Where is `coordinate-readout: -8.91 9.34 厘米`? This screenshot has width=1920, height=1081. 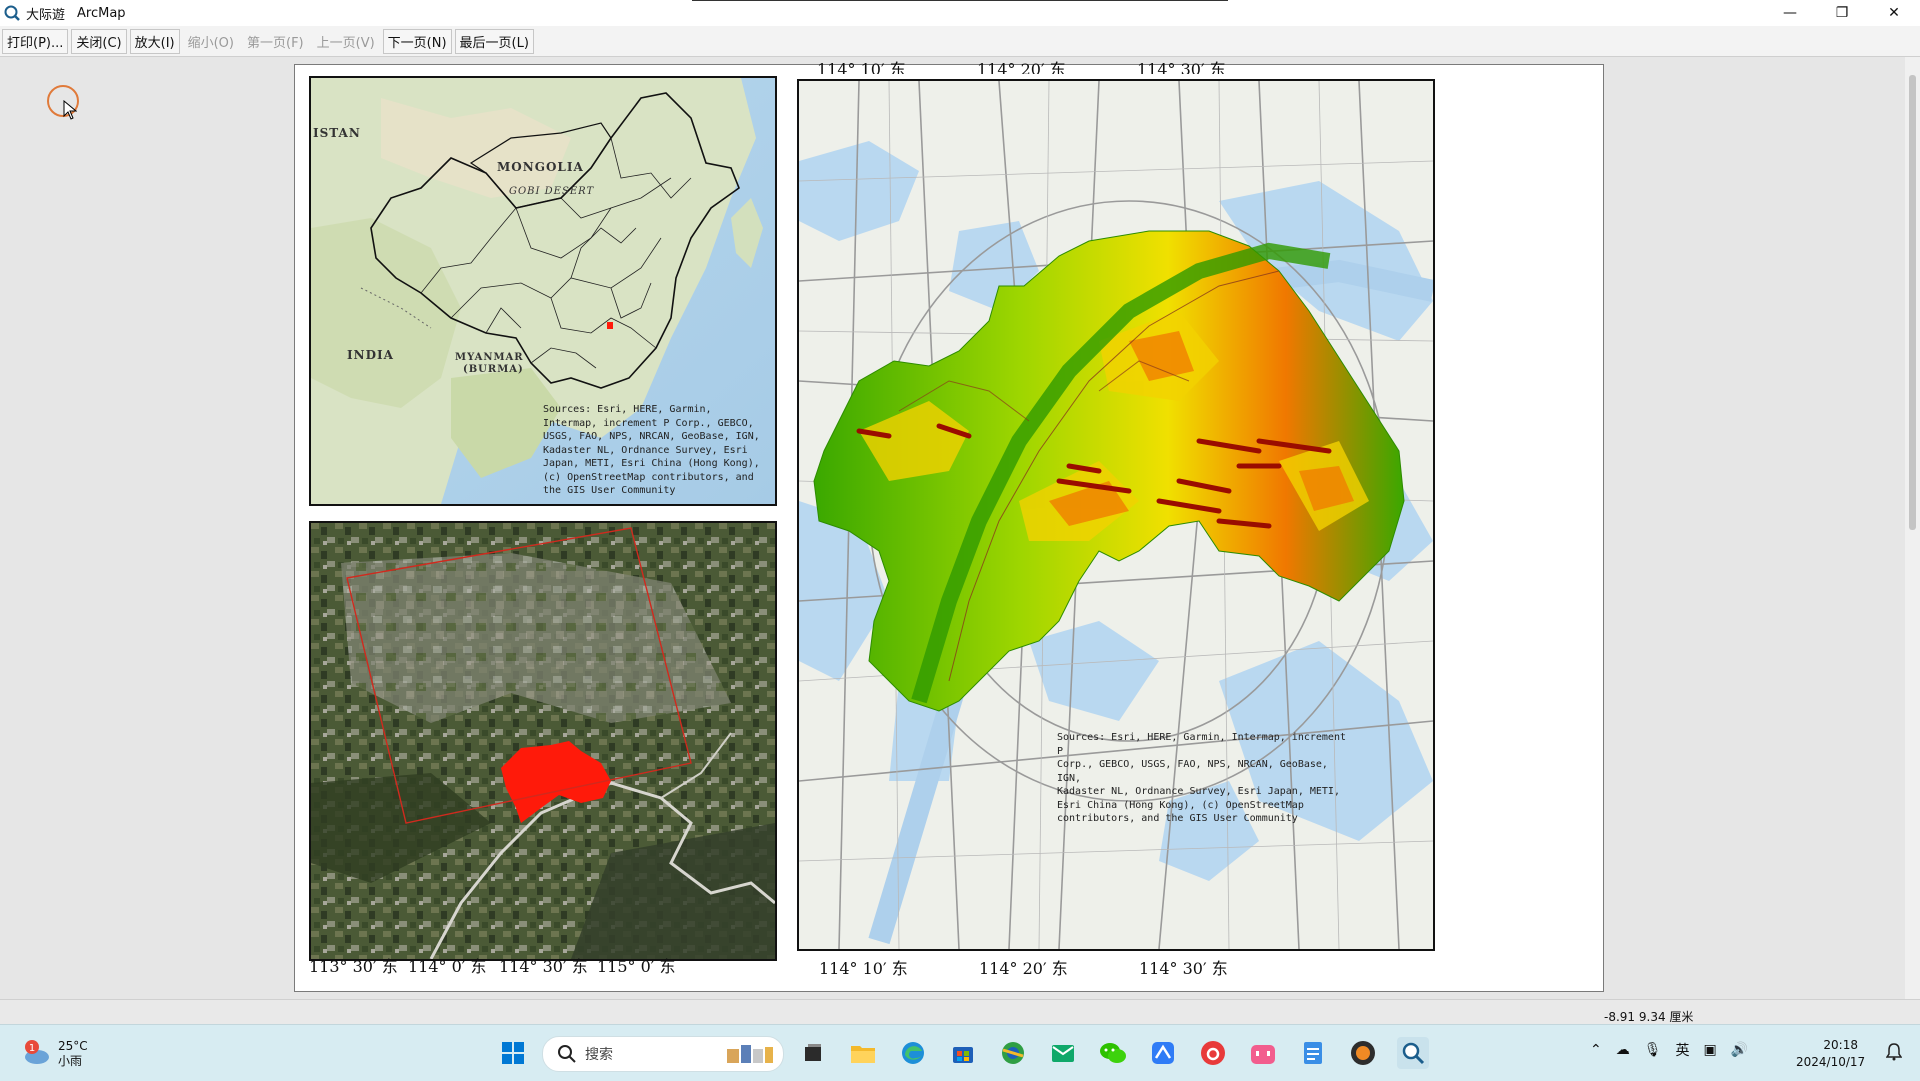 coordinate-readout: -8.91 9.34 厘米 is located at coordinates (1649, 1017).